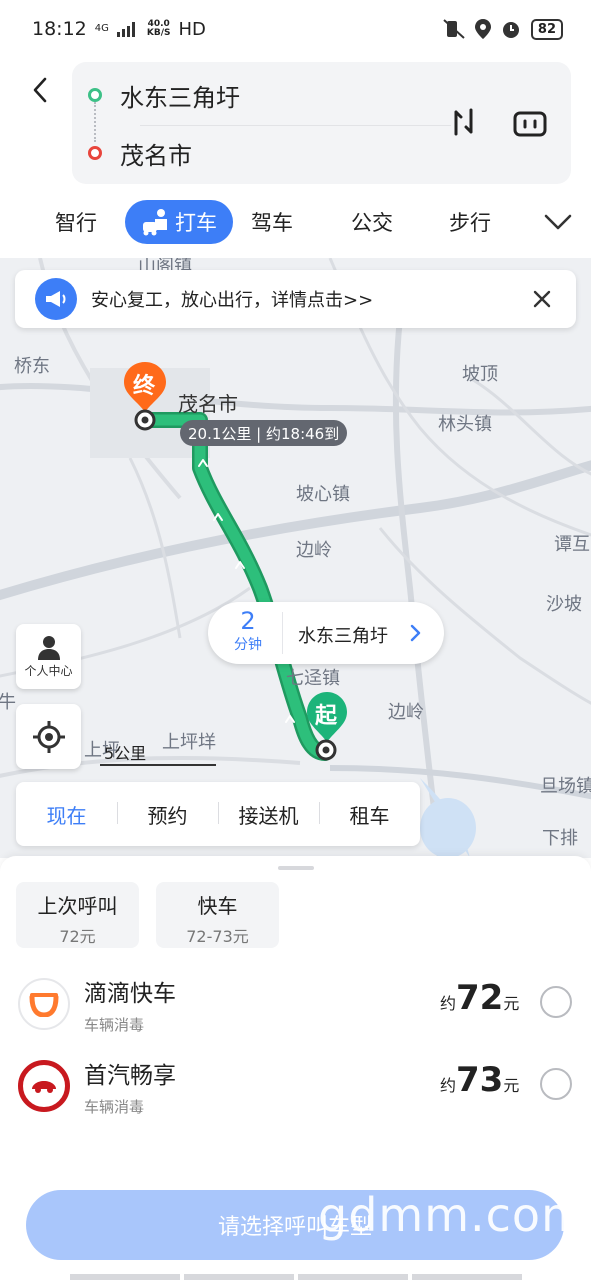  Describe the element at coordinates (48, 671) in the screenshot. I see `personal-center-label: 个人中心` at that location.